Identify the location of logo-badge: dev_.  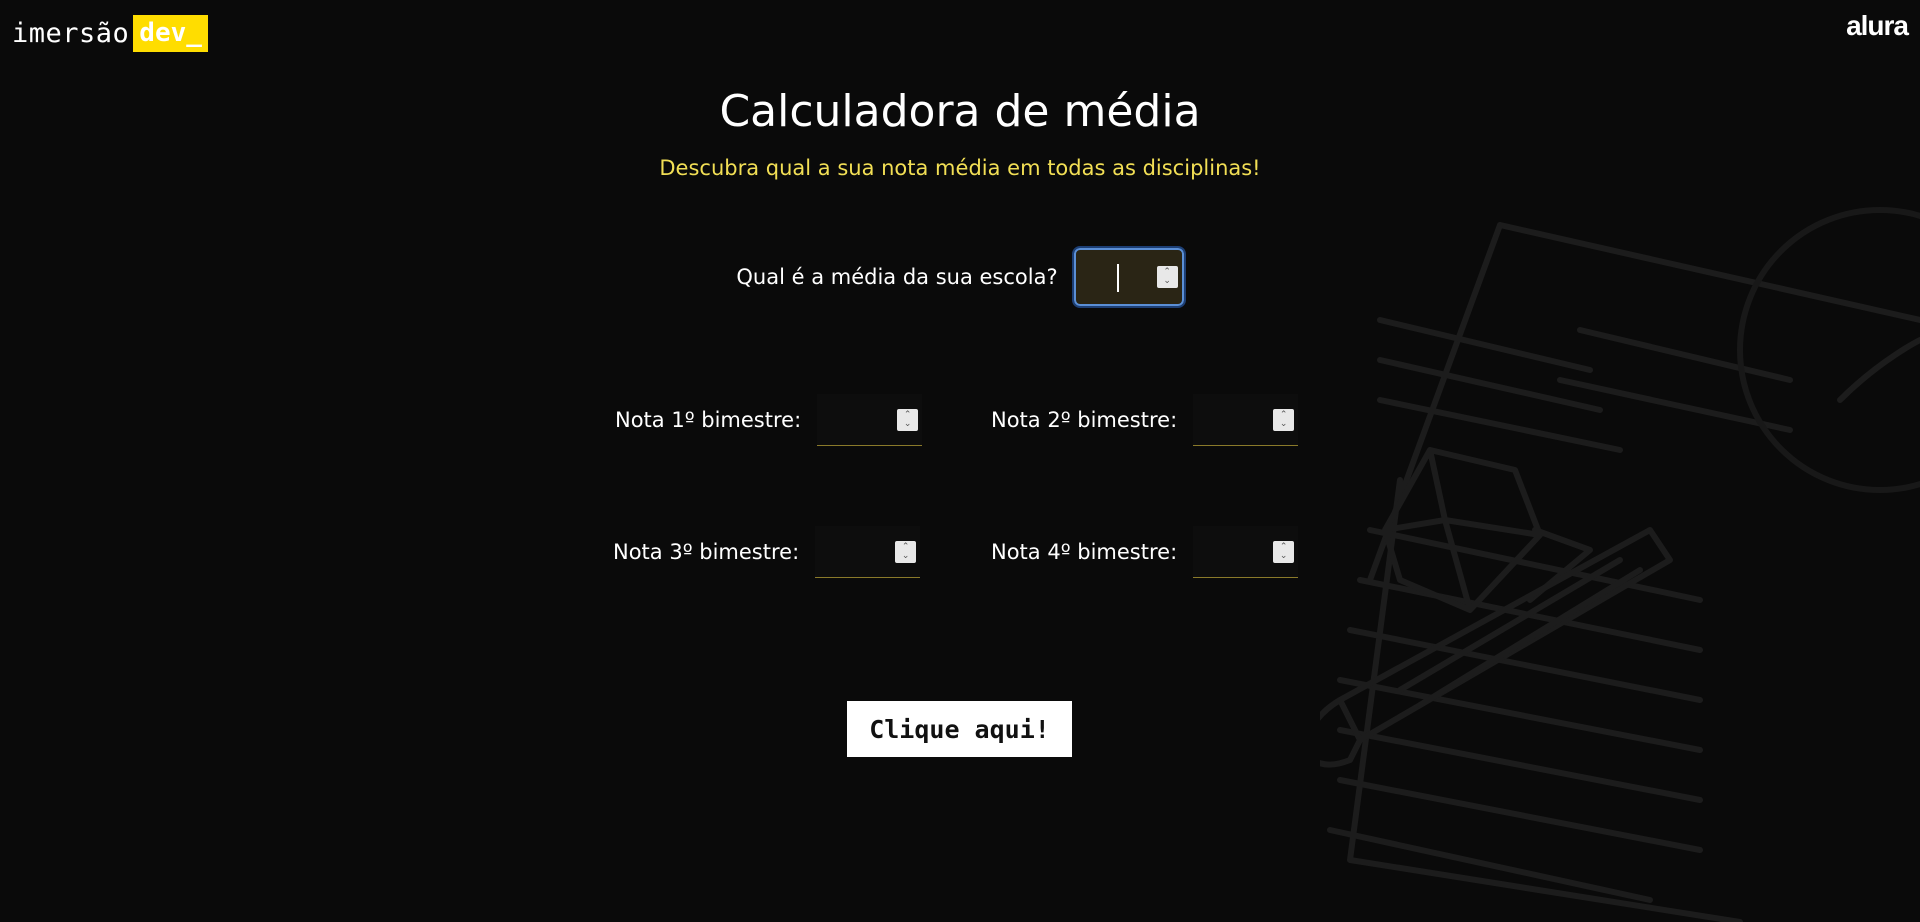
(170, 33).